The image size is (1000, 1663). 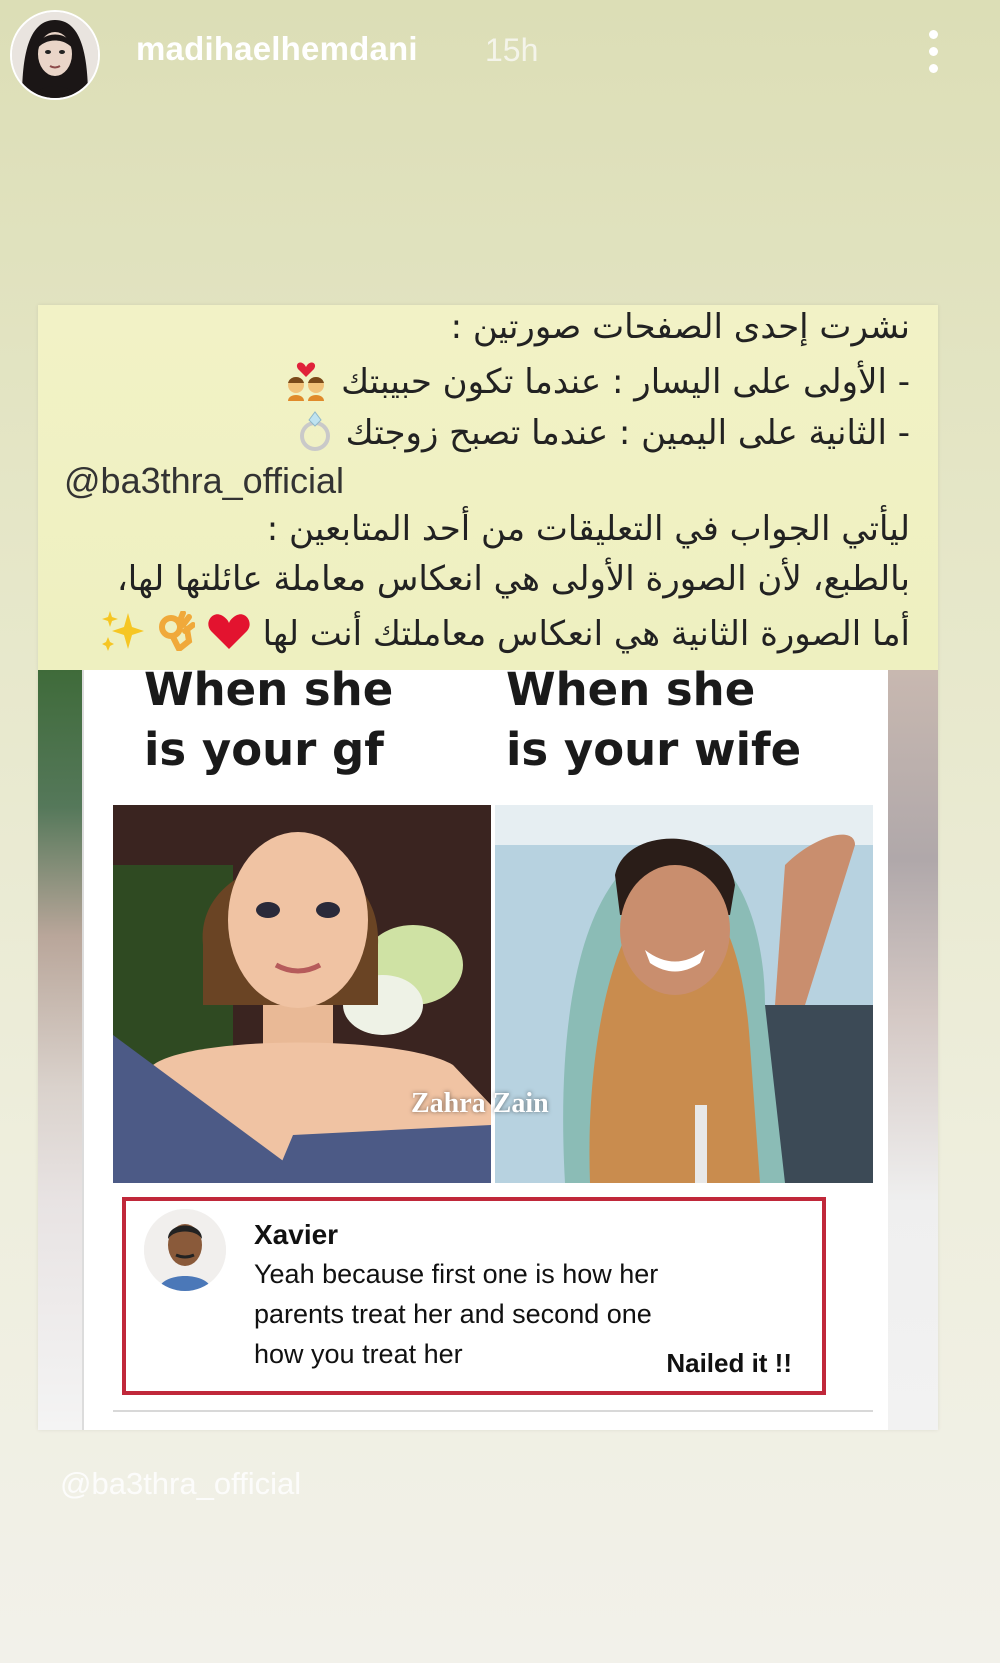 I want to click on gf-heading-line-1: When she, so click(x=269, y=689).